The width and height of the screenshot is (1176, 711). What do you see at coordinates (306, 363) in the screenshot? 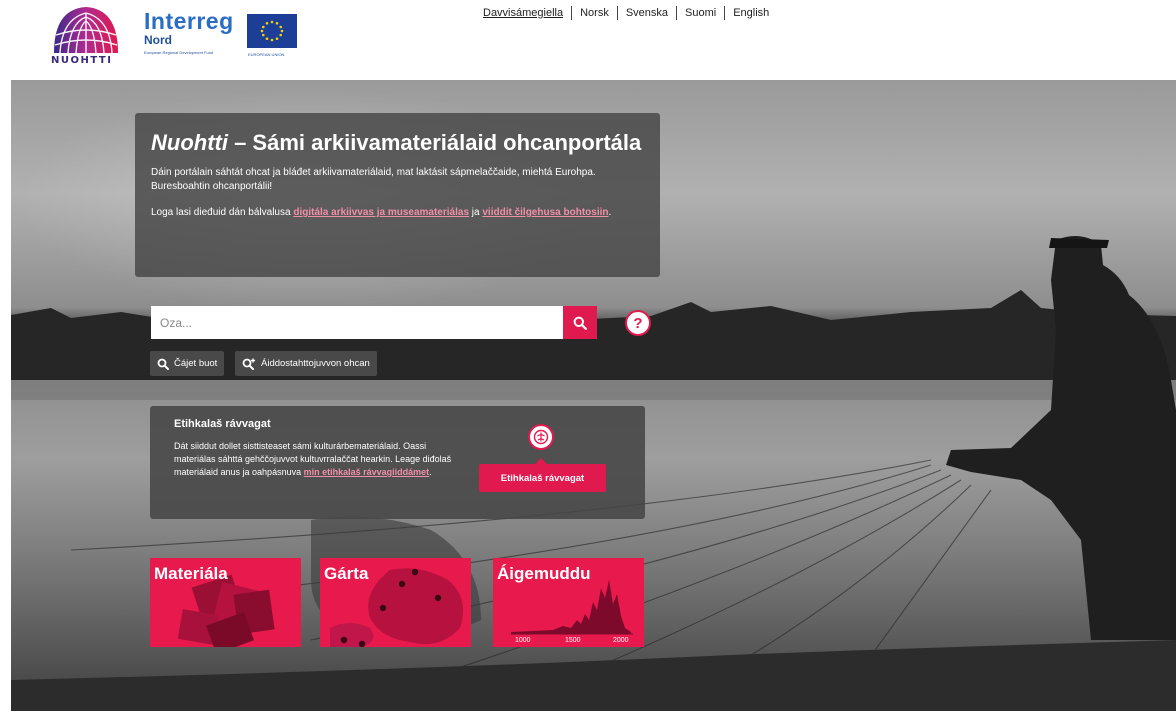
I see `advanced-search-button: Áiddostahttojuvvon ohcan` at bounding box center [306, 363].